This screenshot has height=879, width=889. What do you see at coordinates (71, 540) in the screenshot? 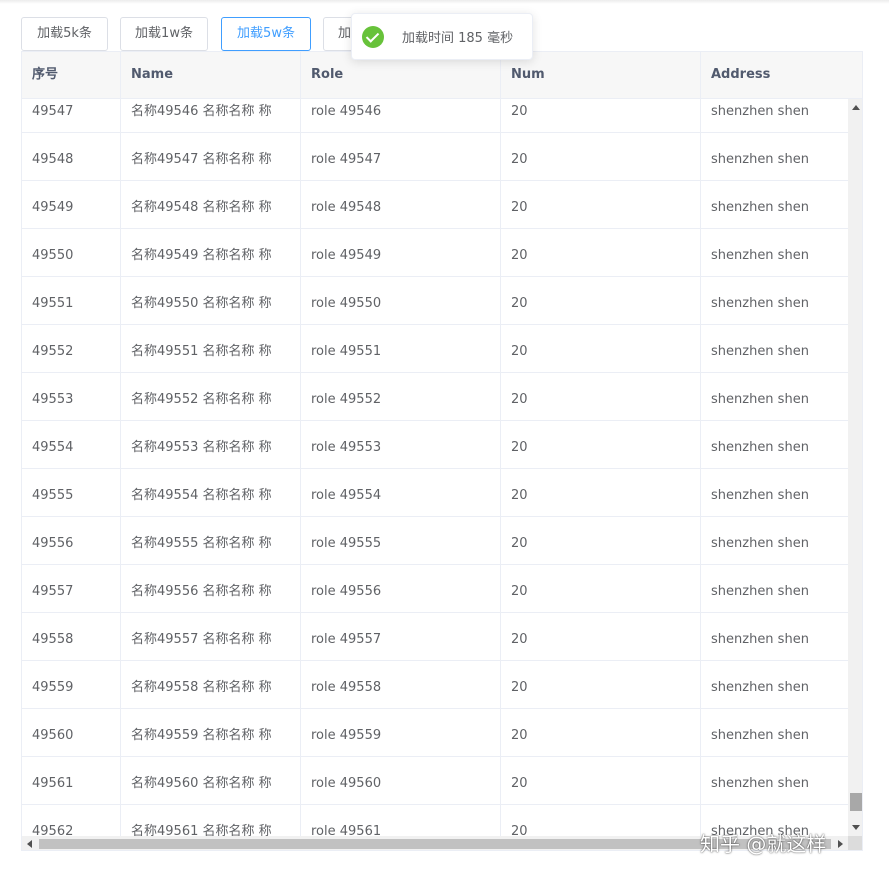
I see `cell-index: 49556` at bounding box center [71, 540].